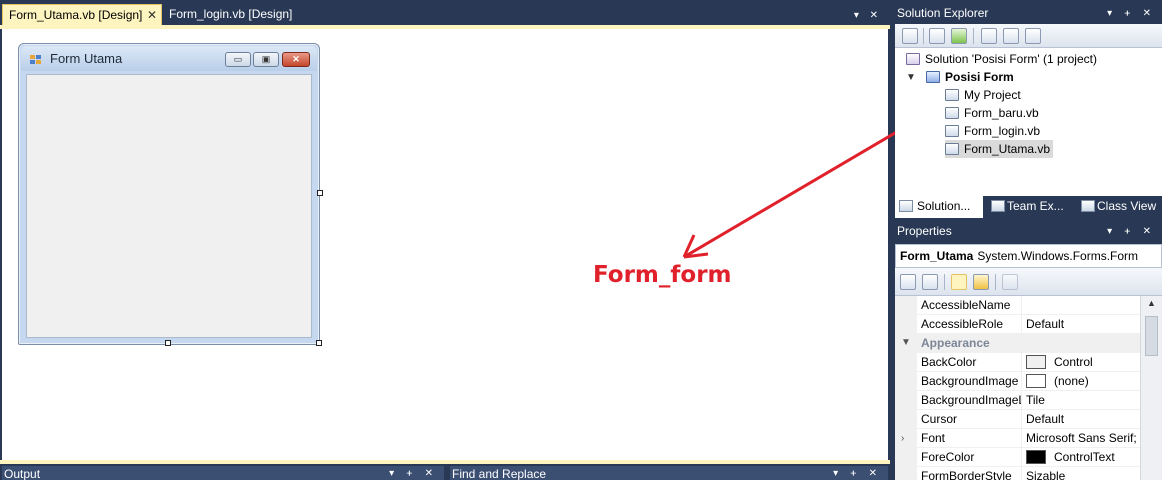 The width and height of the screenshot is (1162, 480). What do you see at coordinates (1043, 473) in the screenshot?
I see `property-value: Sizable` at bounding box center [1043, 473].